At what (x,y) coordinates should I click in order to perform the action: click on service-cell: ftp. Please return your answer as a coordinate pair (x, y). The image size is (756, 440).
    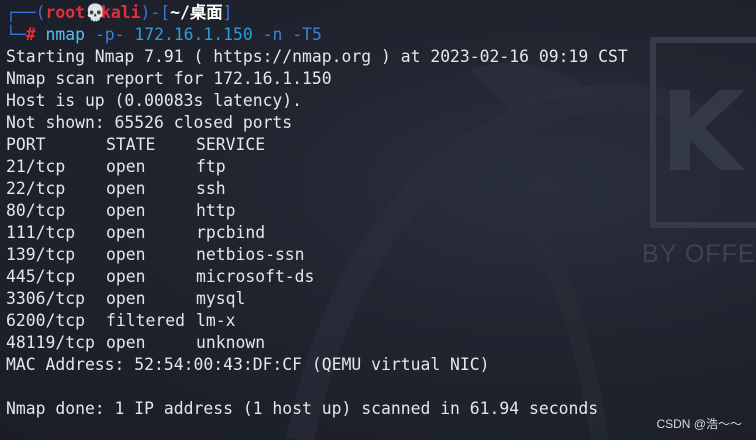
    Looking at the image, I should click on (211, 166).